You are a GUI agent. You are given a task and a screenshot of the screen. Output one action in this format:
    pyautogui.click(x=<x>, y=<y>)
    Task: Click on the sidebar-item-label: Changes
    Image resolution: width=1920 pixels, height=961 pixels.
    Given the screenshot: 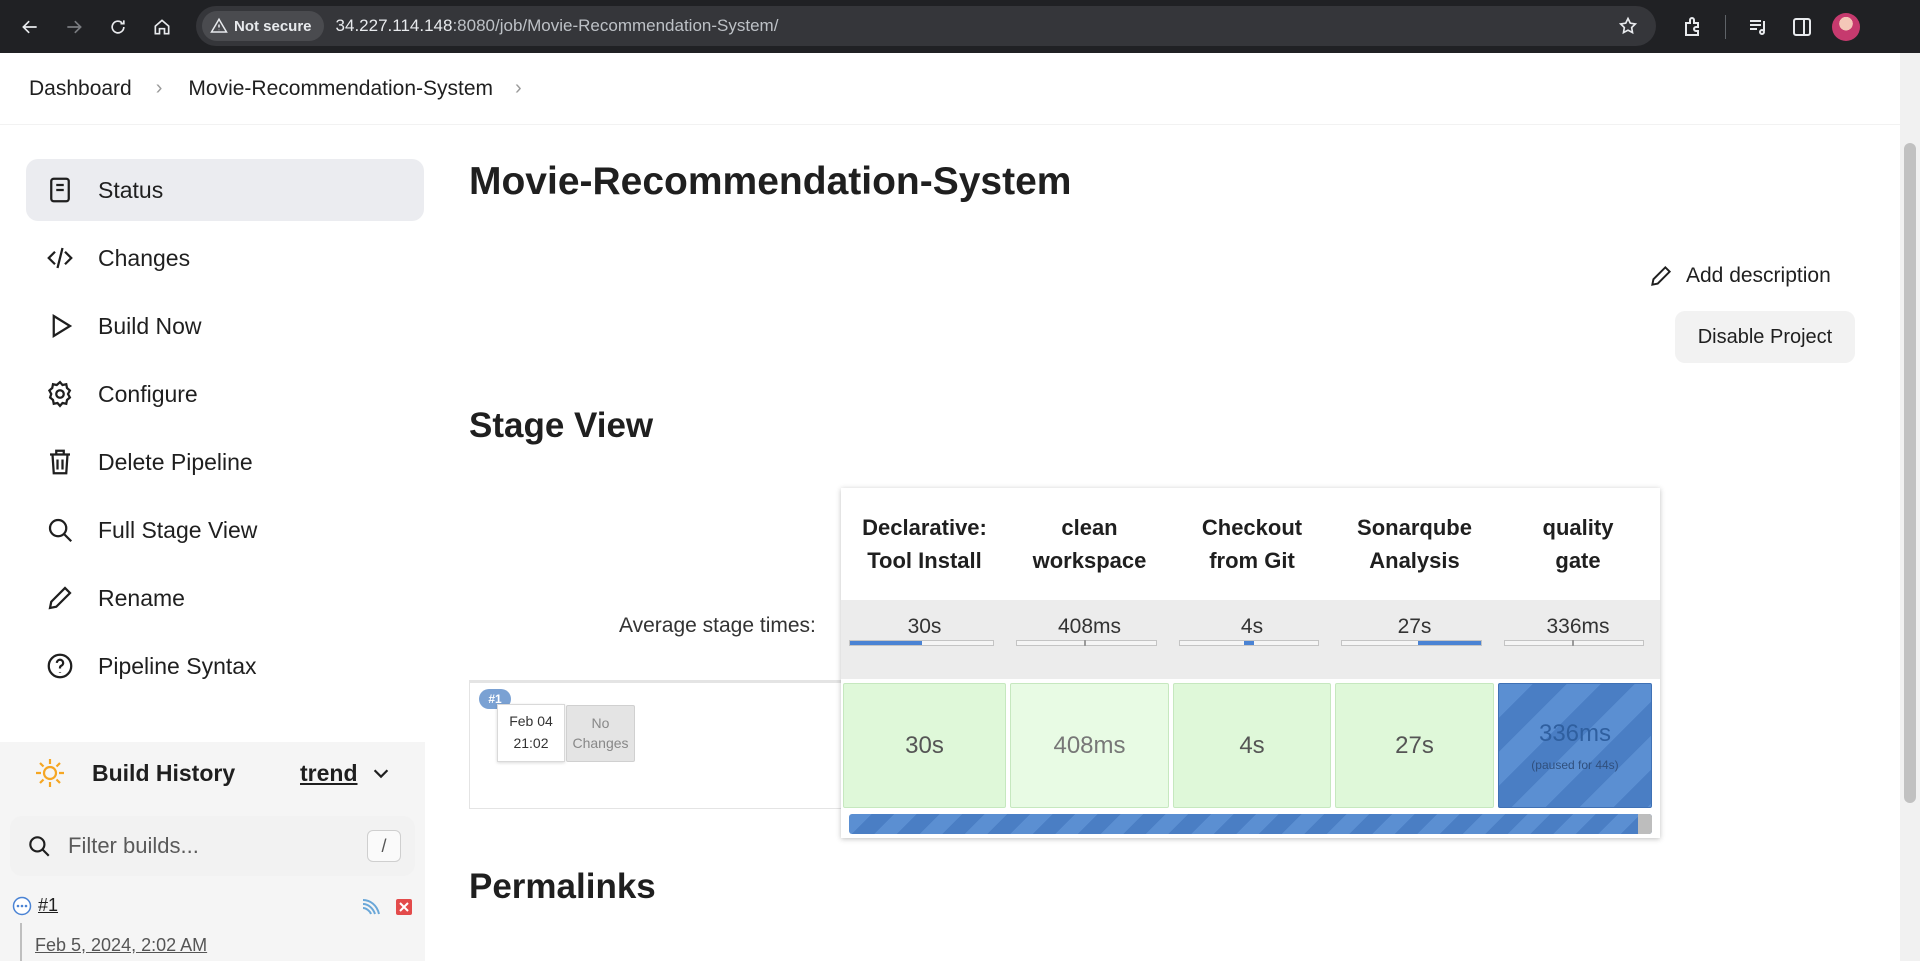 What is the action you would take?
    pyautogui.click(x=144, y=257)
    